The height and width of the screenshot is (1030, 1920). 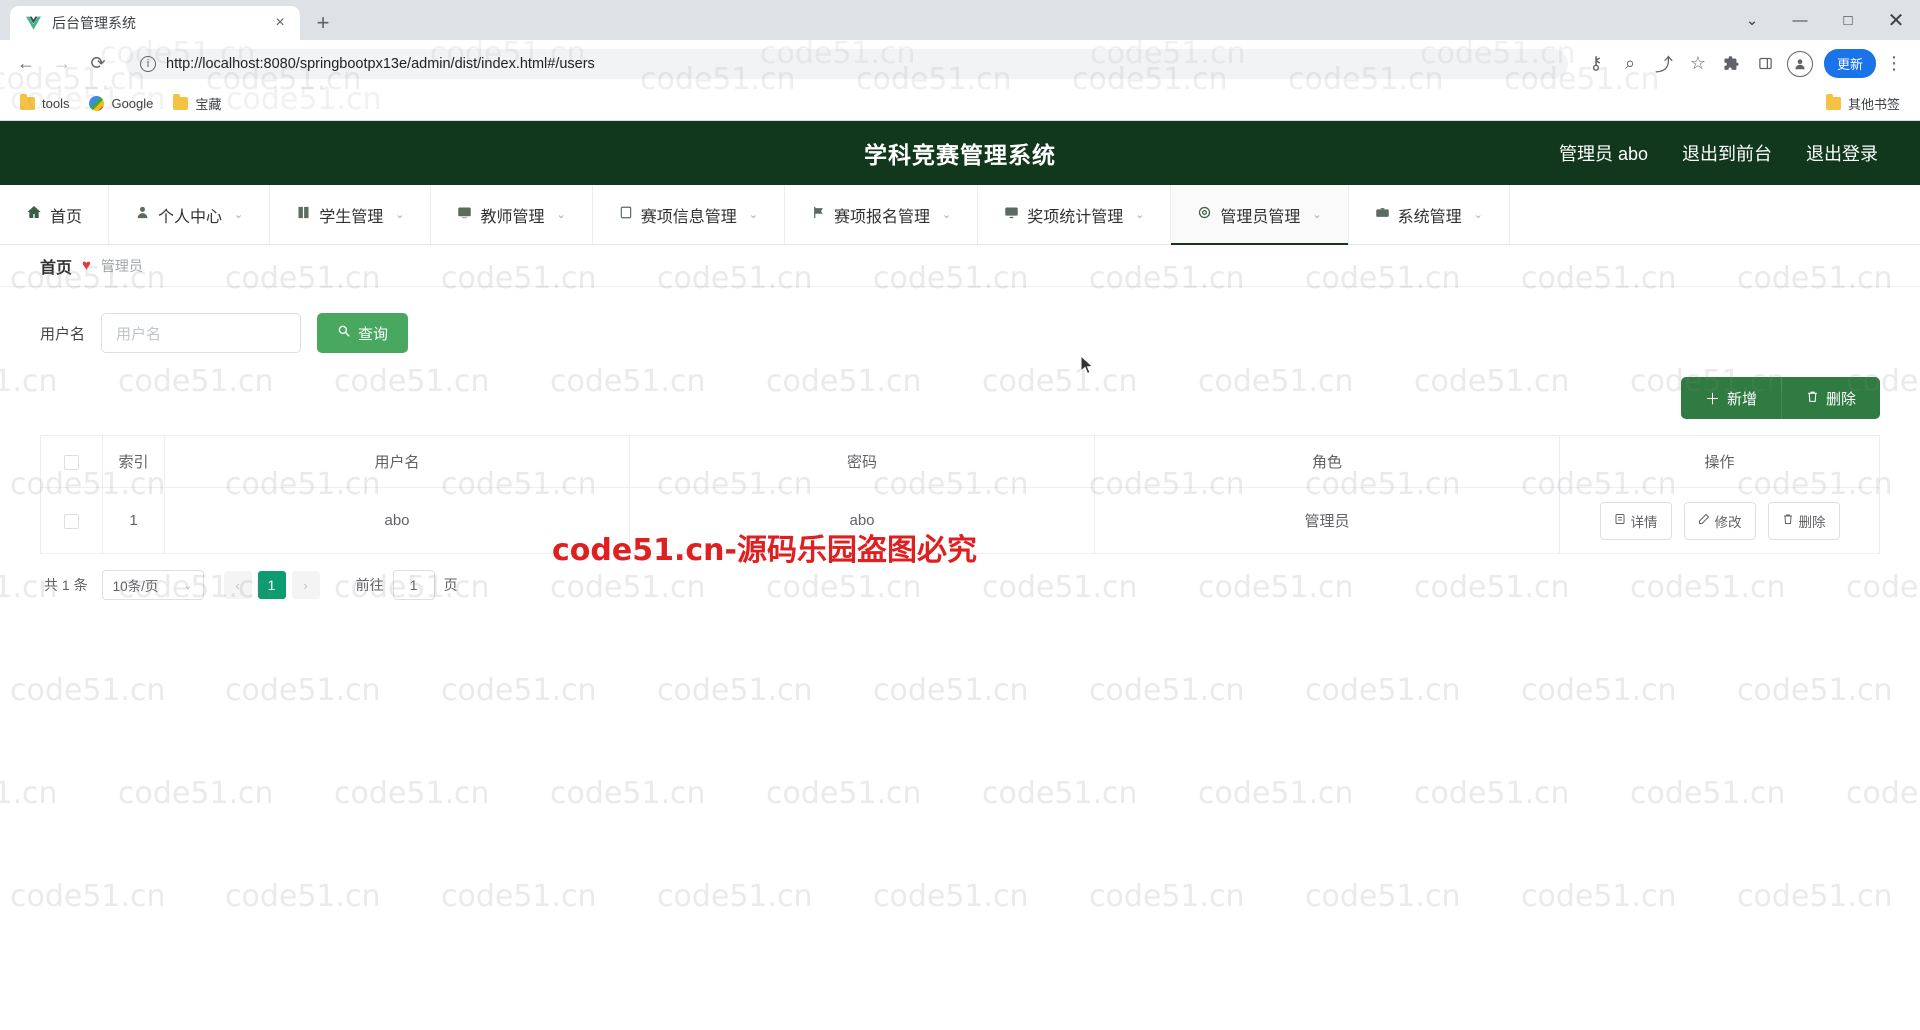 I want to click on nav-label: 管理员管理, so click(x=1260, y=217).